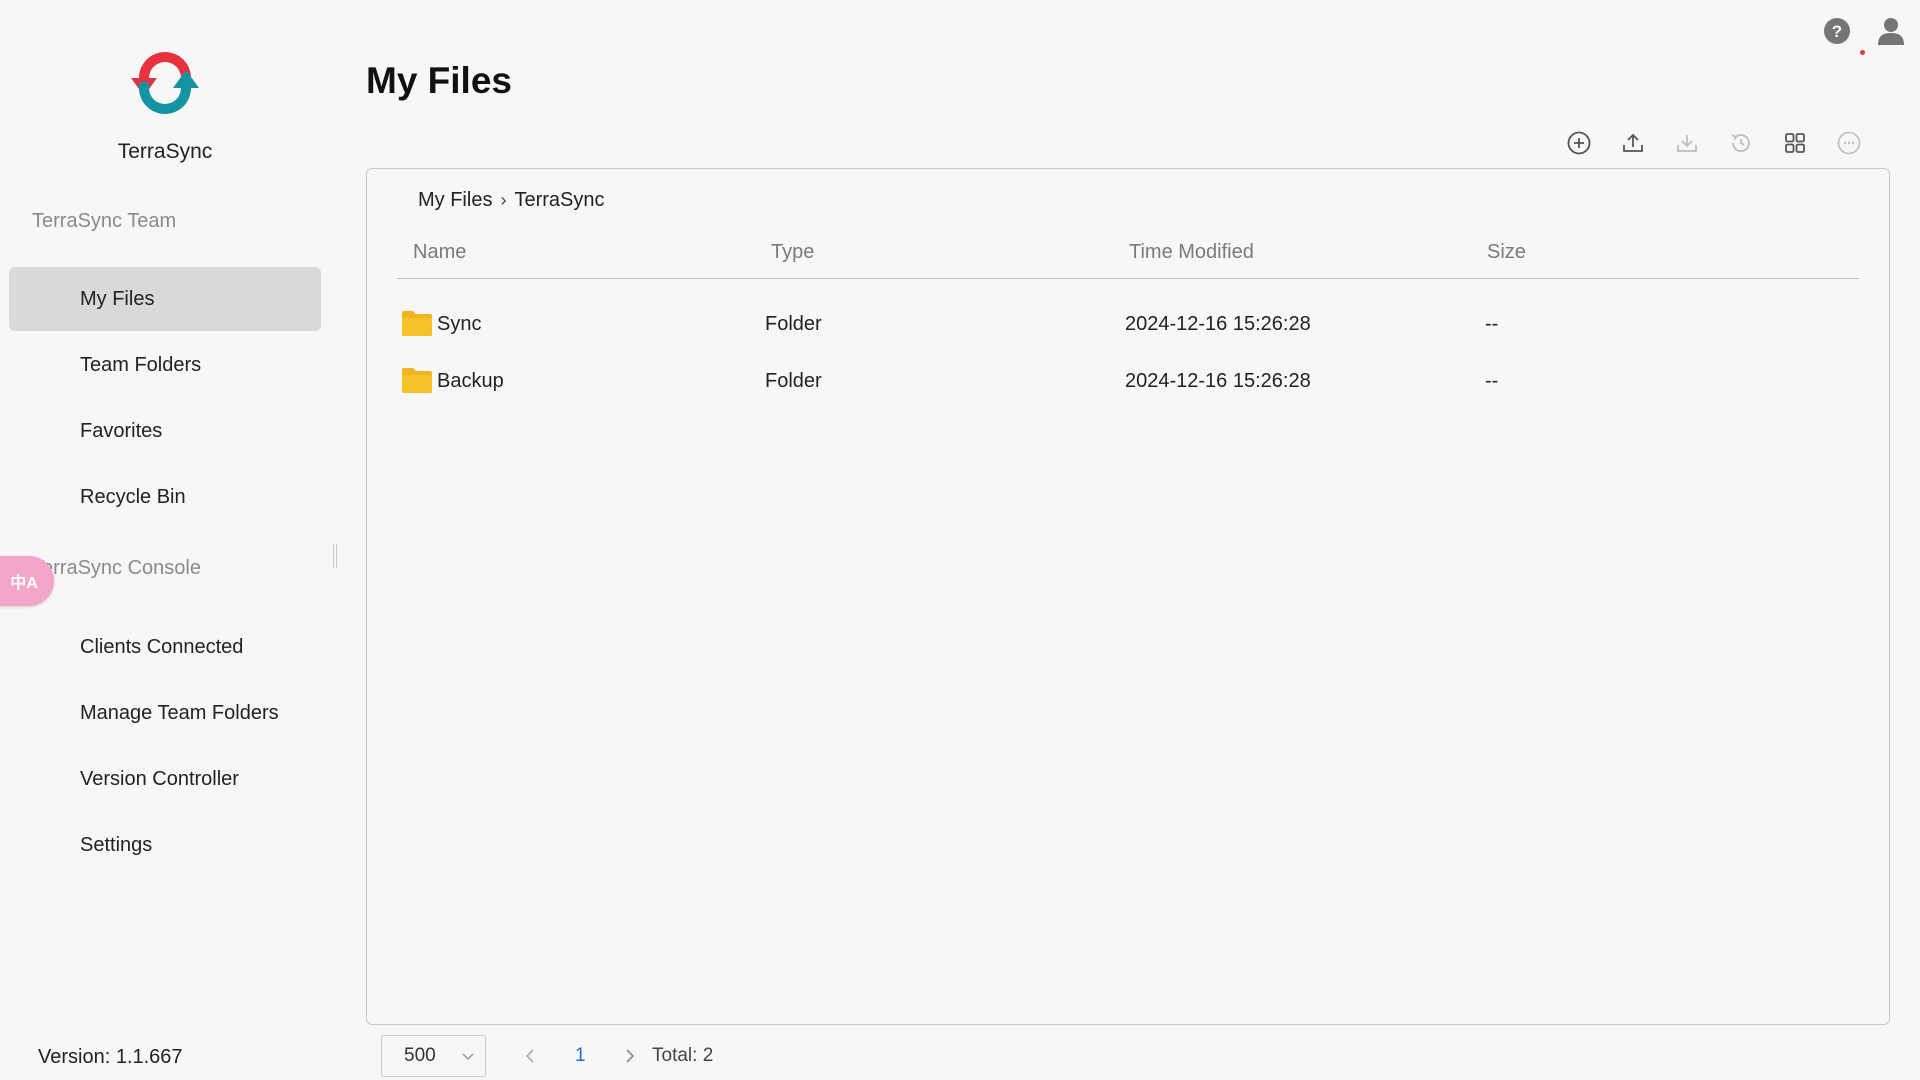 This screenshot has width=1920, height=1080. What do you see at coordinates (630, 1056) in the screenshot?
I see `next-page-button` at bounding box center [630, 1056].